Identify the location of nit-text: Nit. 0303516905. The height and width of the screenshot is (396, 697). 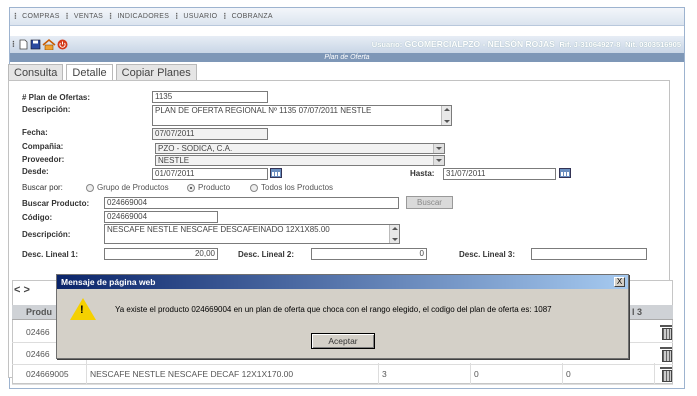
(653, 44).